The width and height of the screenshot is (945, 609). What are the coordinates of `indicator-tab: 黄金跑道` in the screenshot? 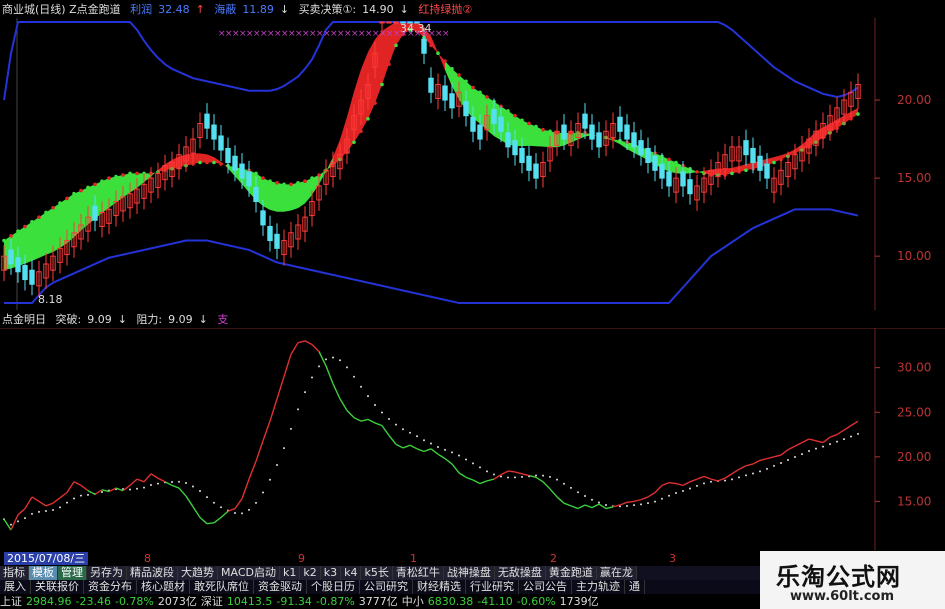 It's located at (571, 573).